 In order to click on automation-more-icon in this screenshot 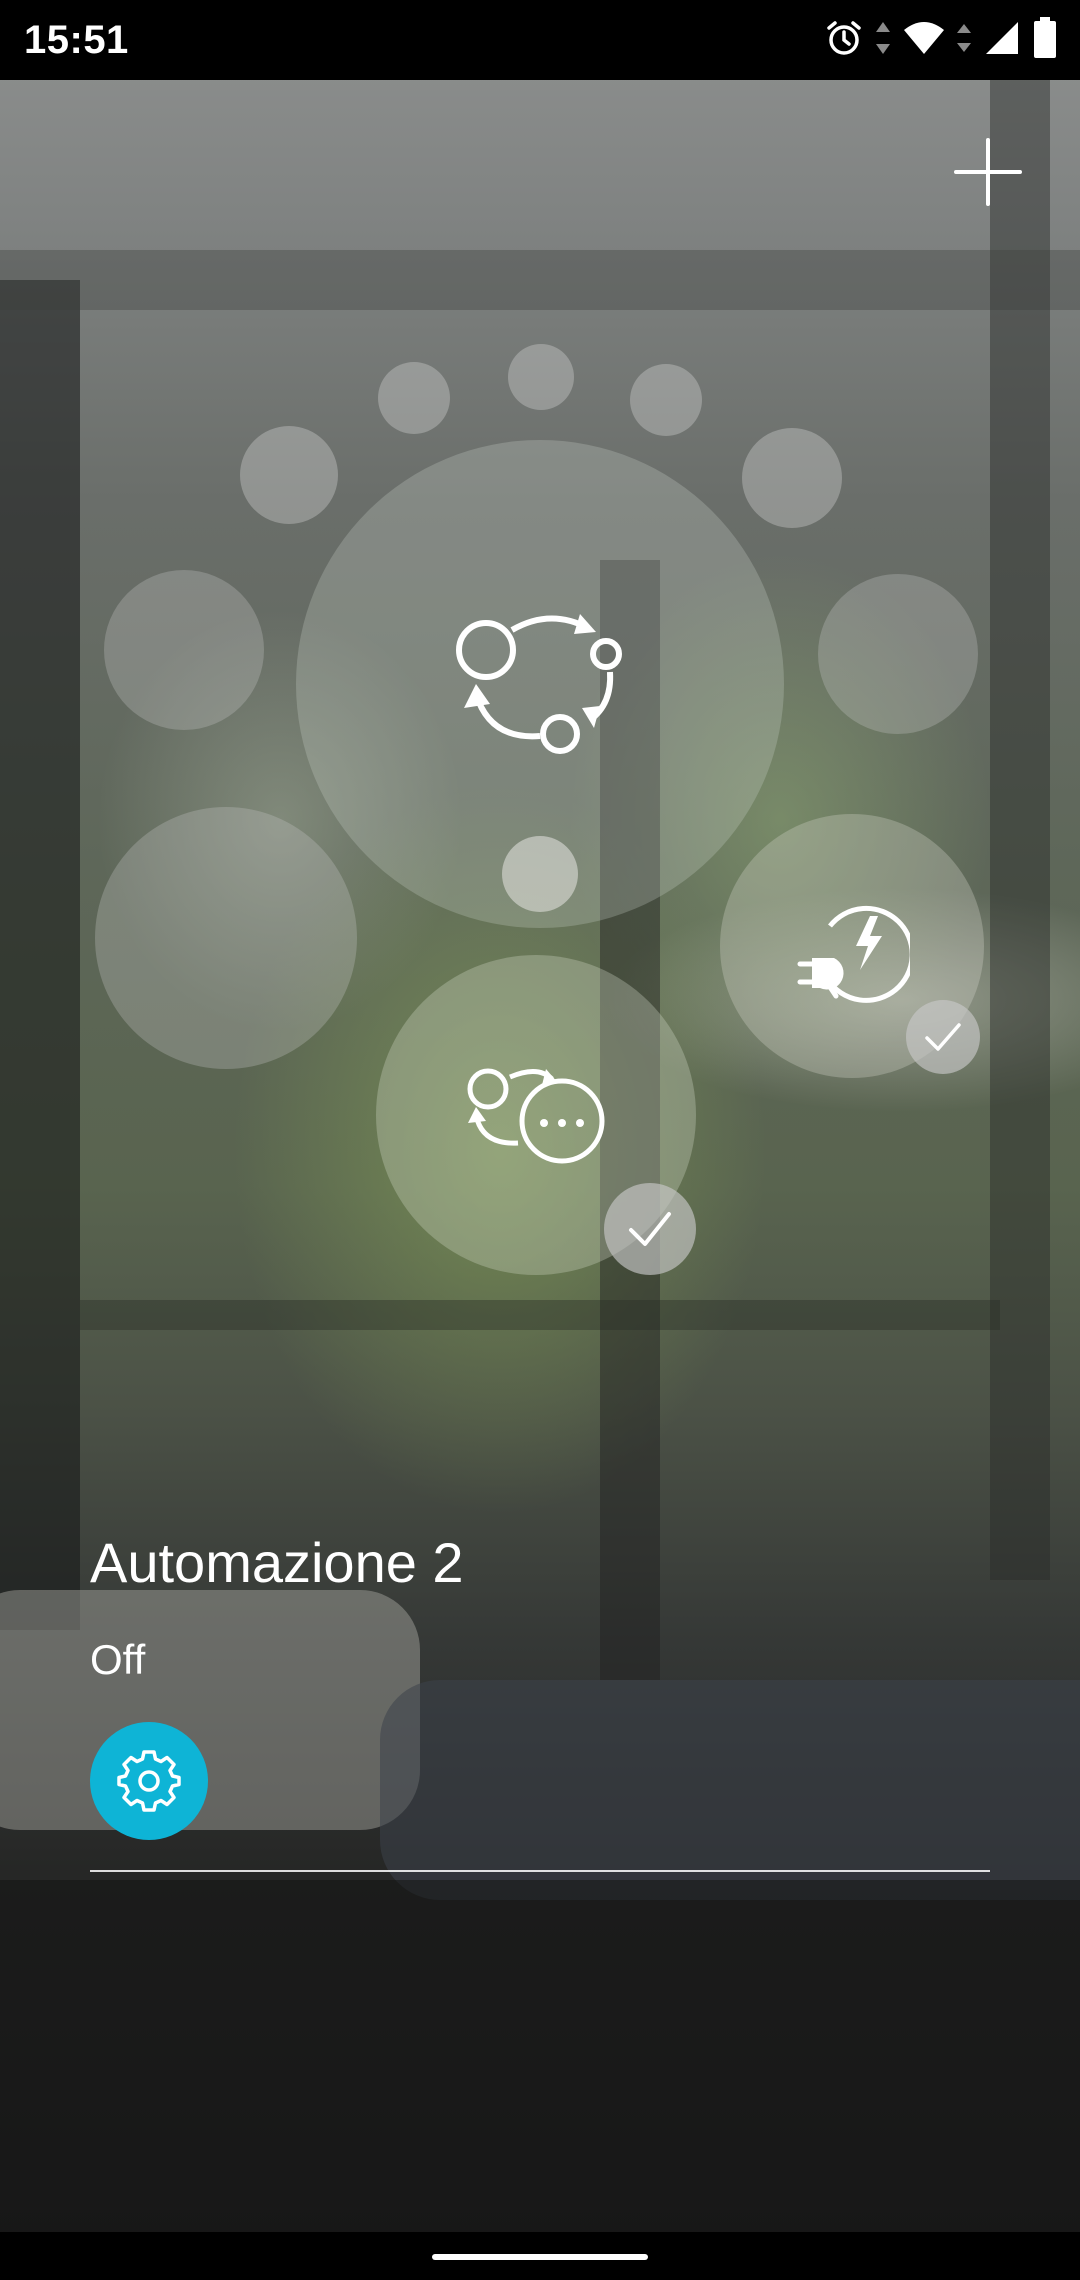, I will do `click(536, 1116)`.